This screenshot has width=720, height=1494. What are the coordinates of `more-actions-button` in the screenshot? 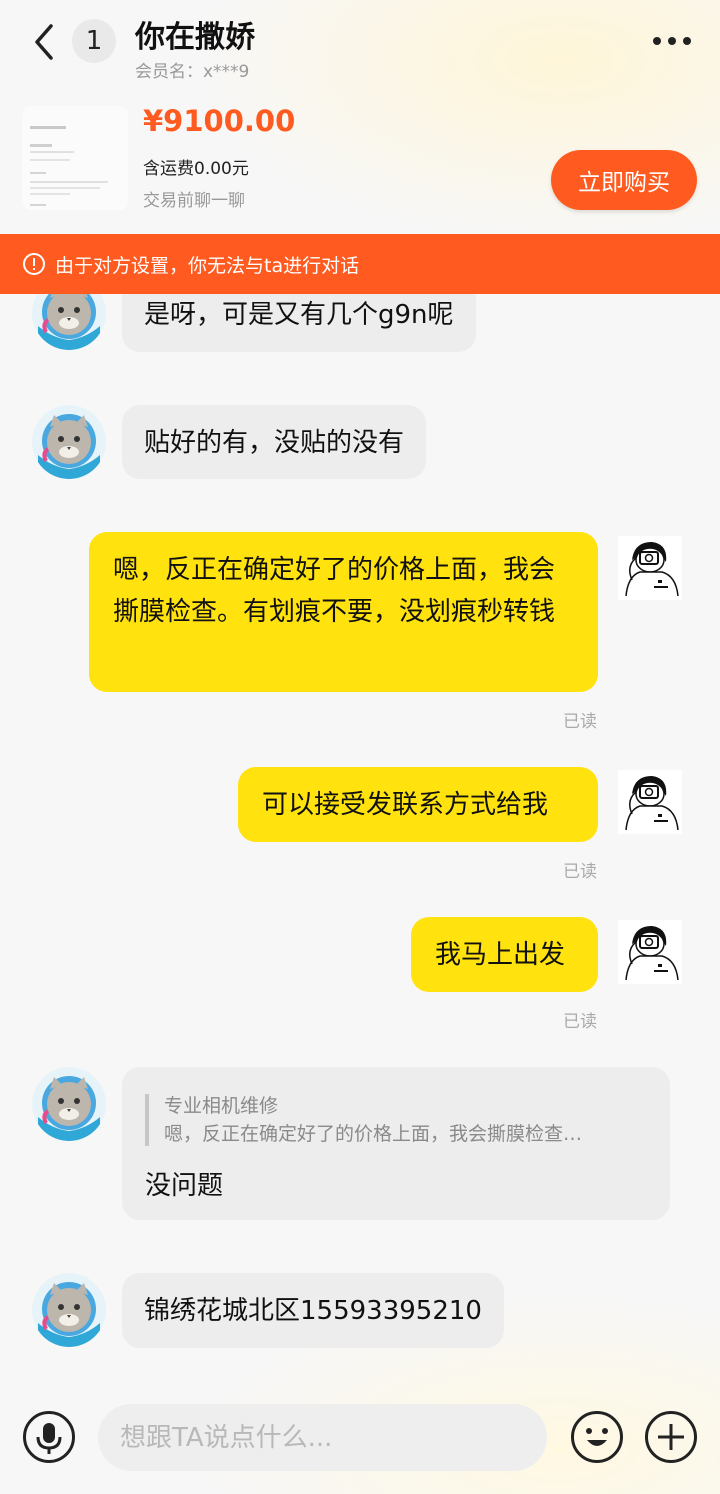 It's located at (671, 1437).